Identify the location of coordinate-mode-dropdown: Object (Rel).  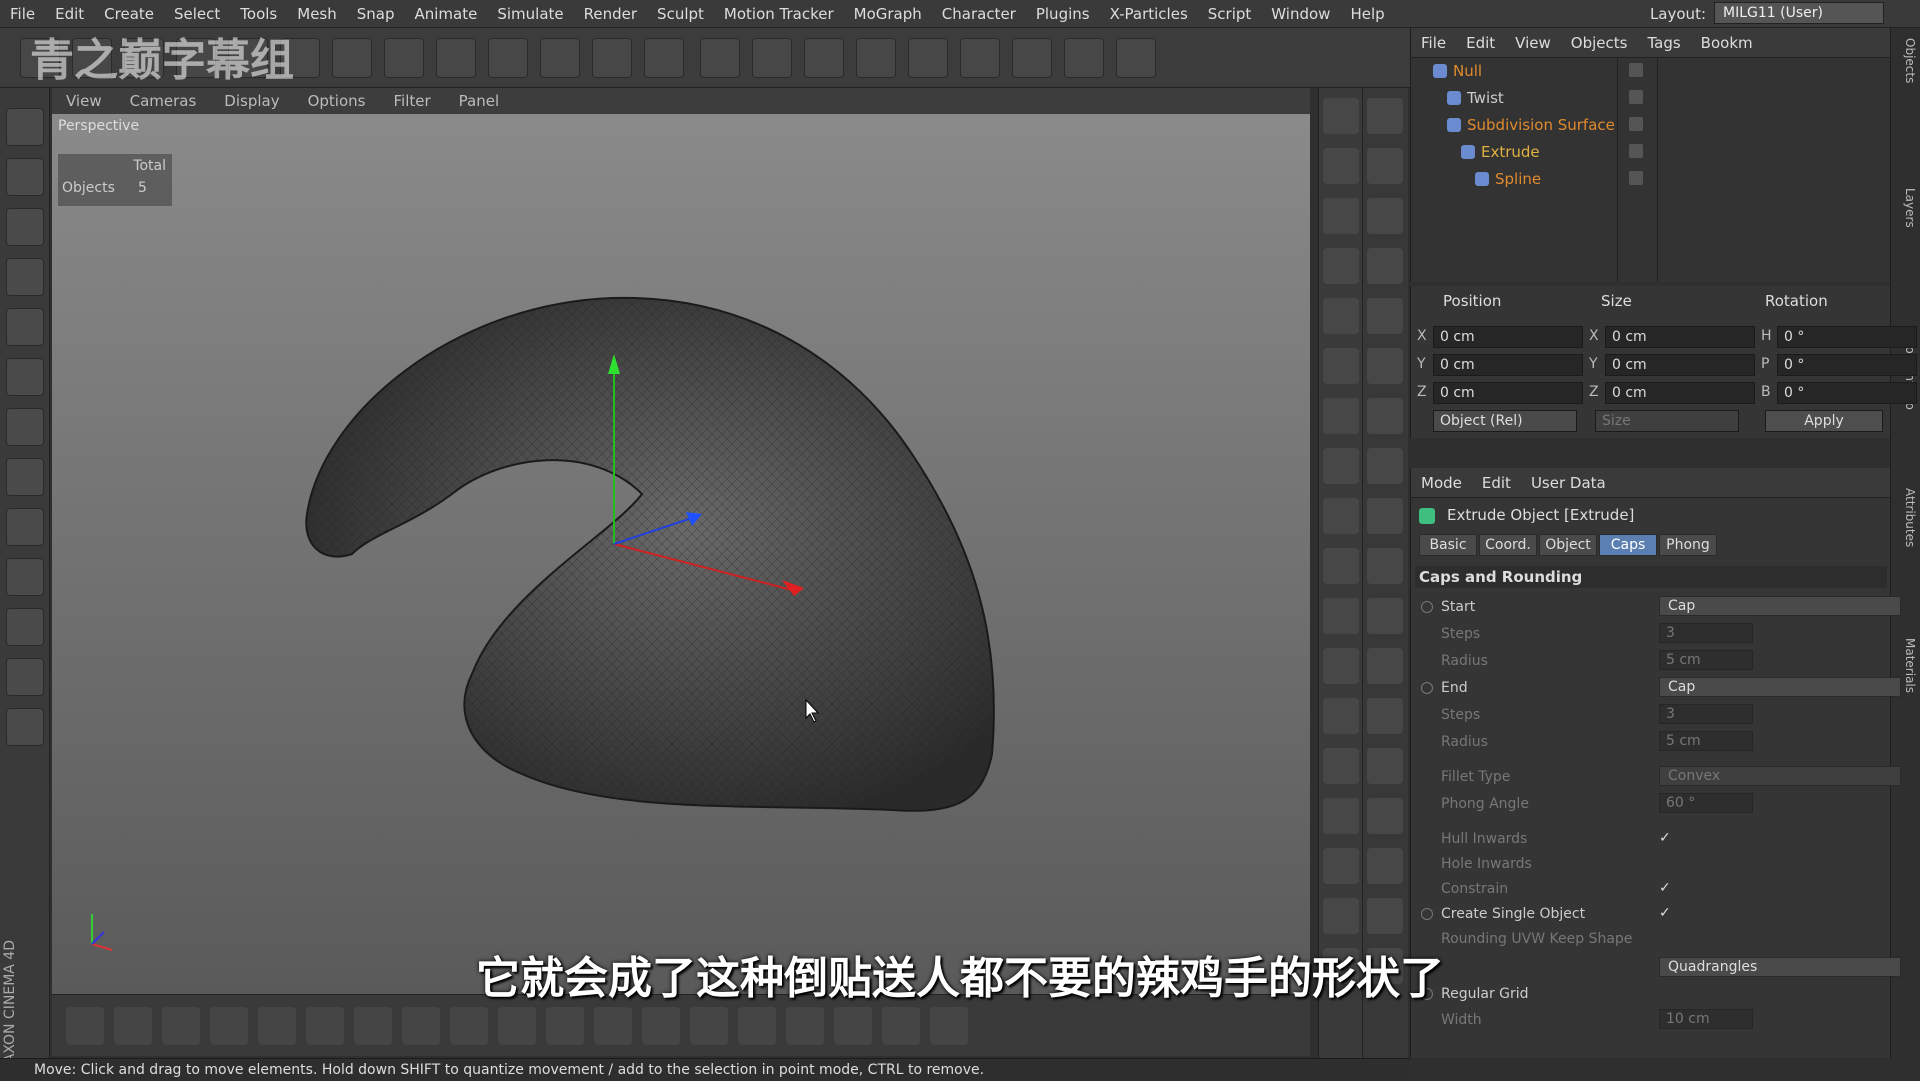
(1505, 421).